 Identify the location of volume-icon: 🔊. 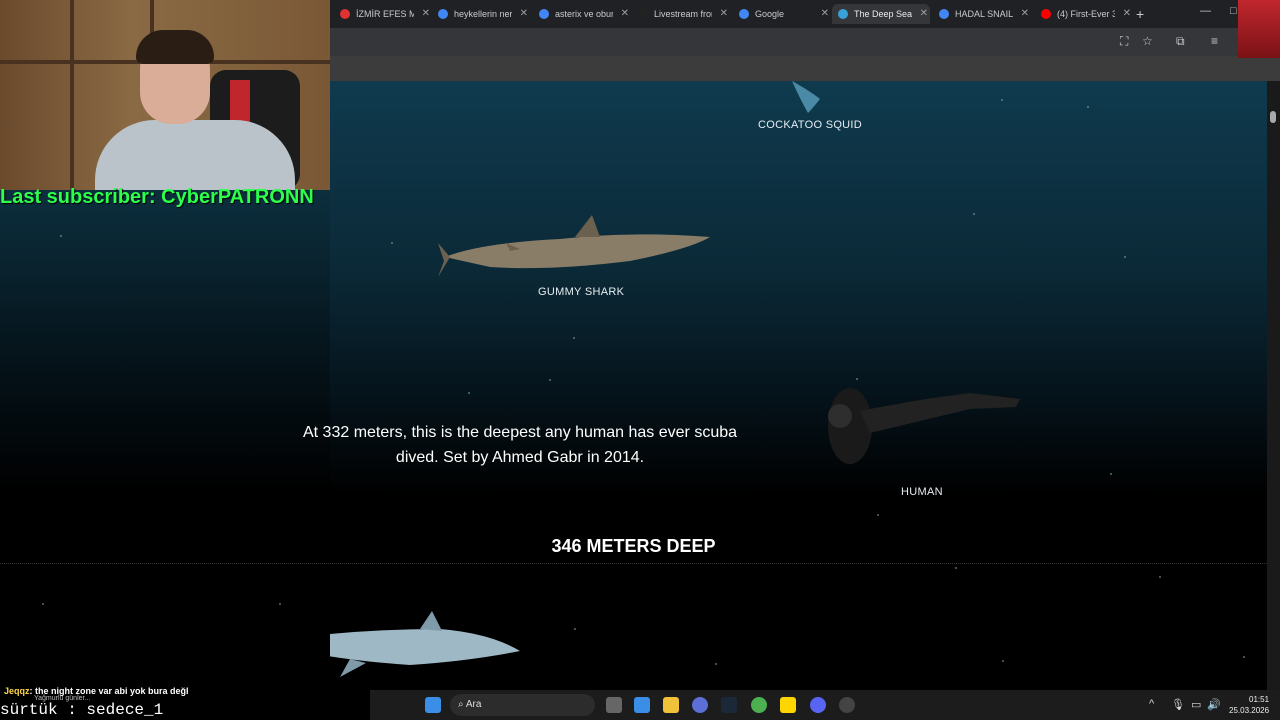
(1214, 704).